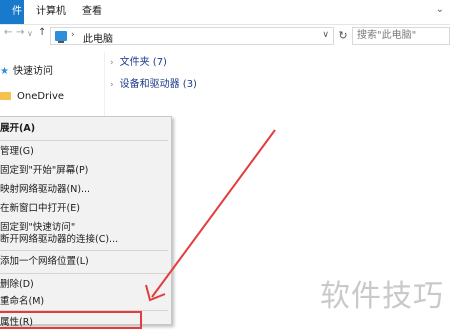 Image resolution: width=450 pixels, height=332 pixels. What do you see at coordinates (382, 296) in the screenshot?
I see `watermark: 软件技巧` at bounding box center [382, 296].